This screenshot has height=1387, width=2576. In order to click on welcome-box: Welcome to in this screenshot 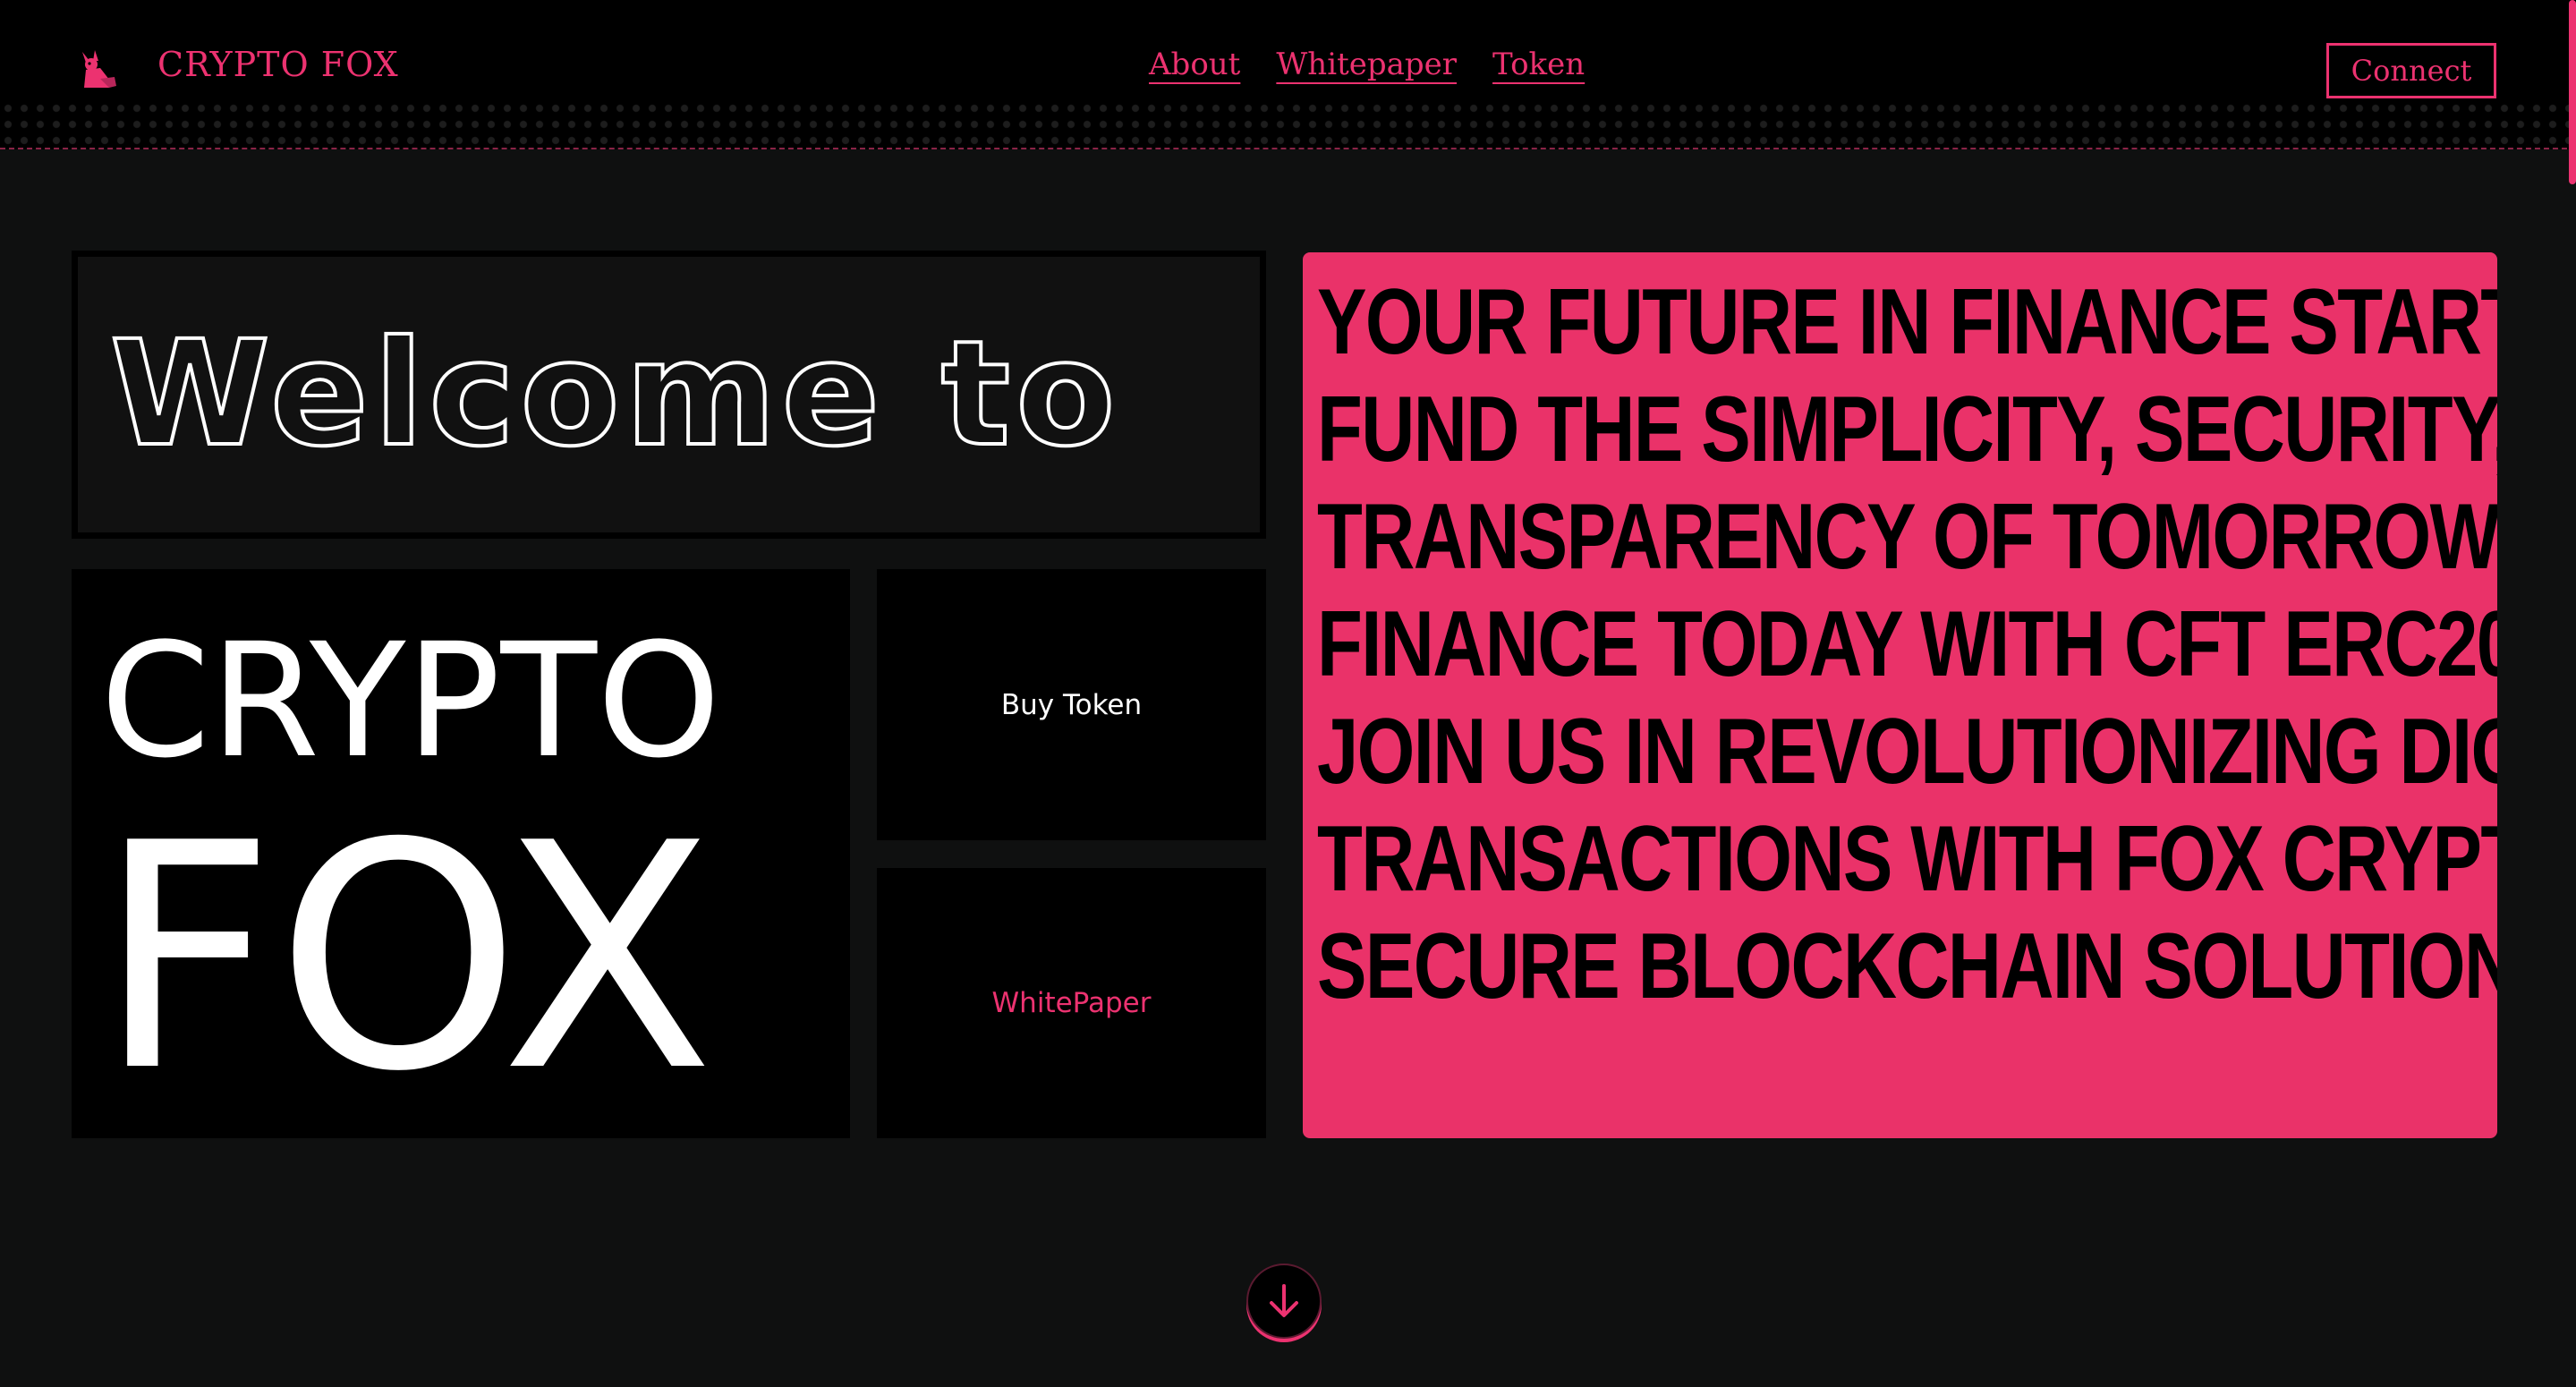, I will do `click(669, 395)`.